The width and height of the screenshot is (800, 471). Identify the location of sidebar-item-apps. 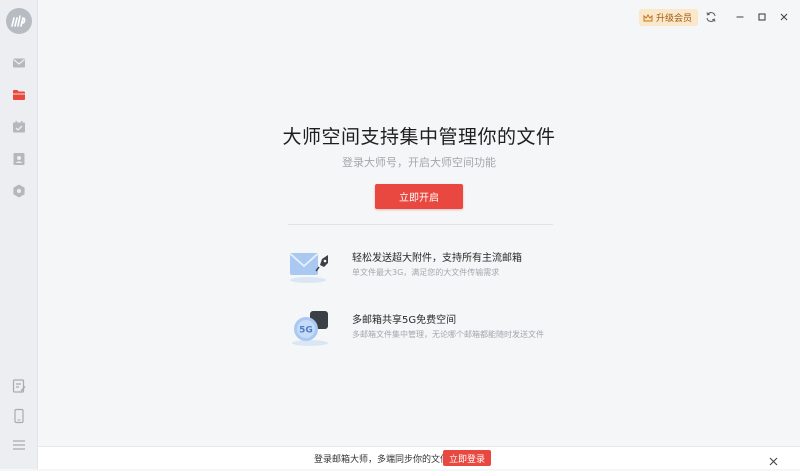
(19, 191).